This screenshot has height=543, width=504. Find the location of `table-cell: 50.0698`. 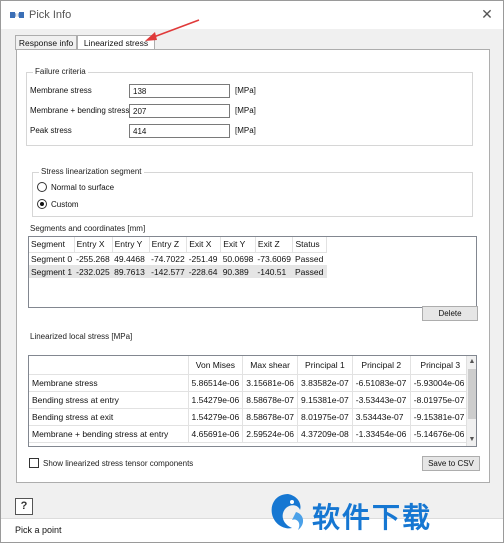

table-cell: 50.0698 is located at coordinates (238, 258).